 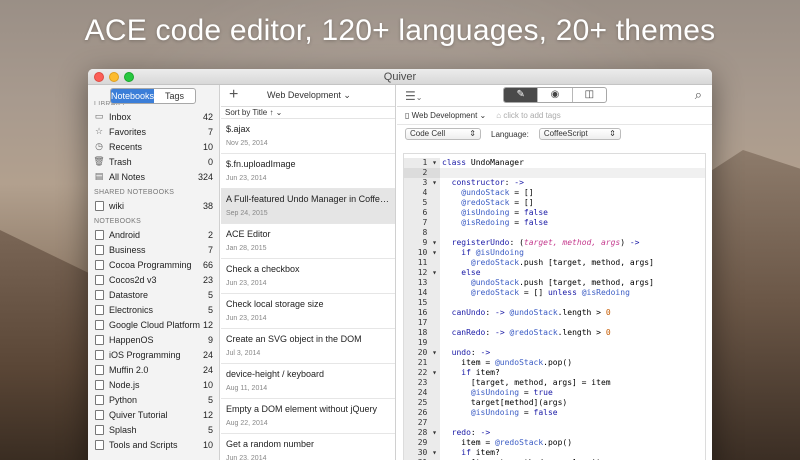 I want to click on tab-tags: Tags, so click(x=174, y=96).